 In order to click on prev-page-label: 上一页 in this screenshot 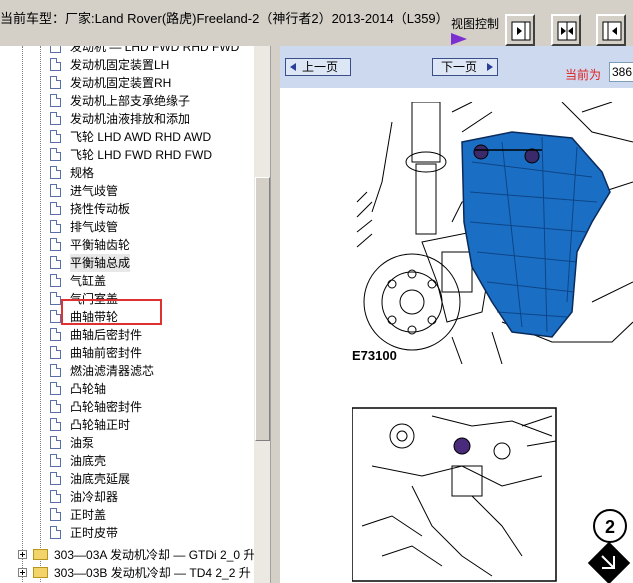, I will do `click(320, 67)`.